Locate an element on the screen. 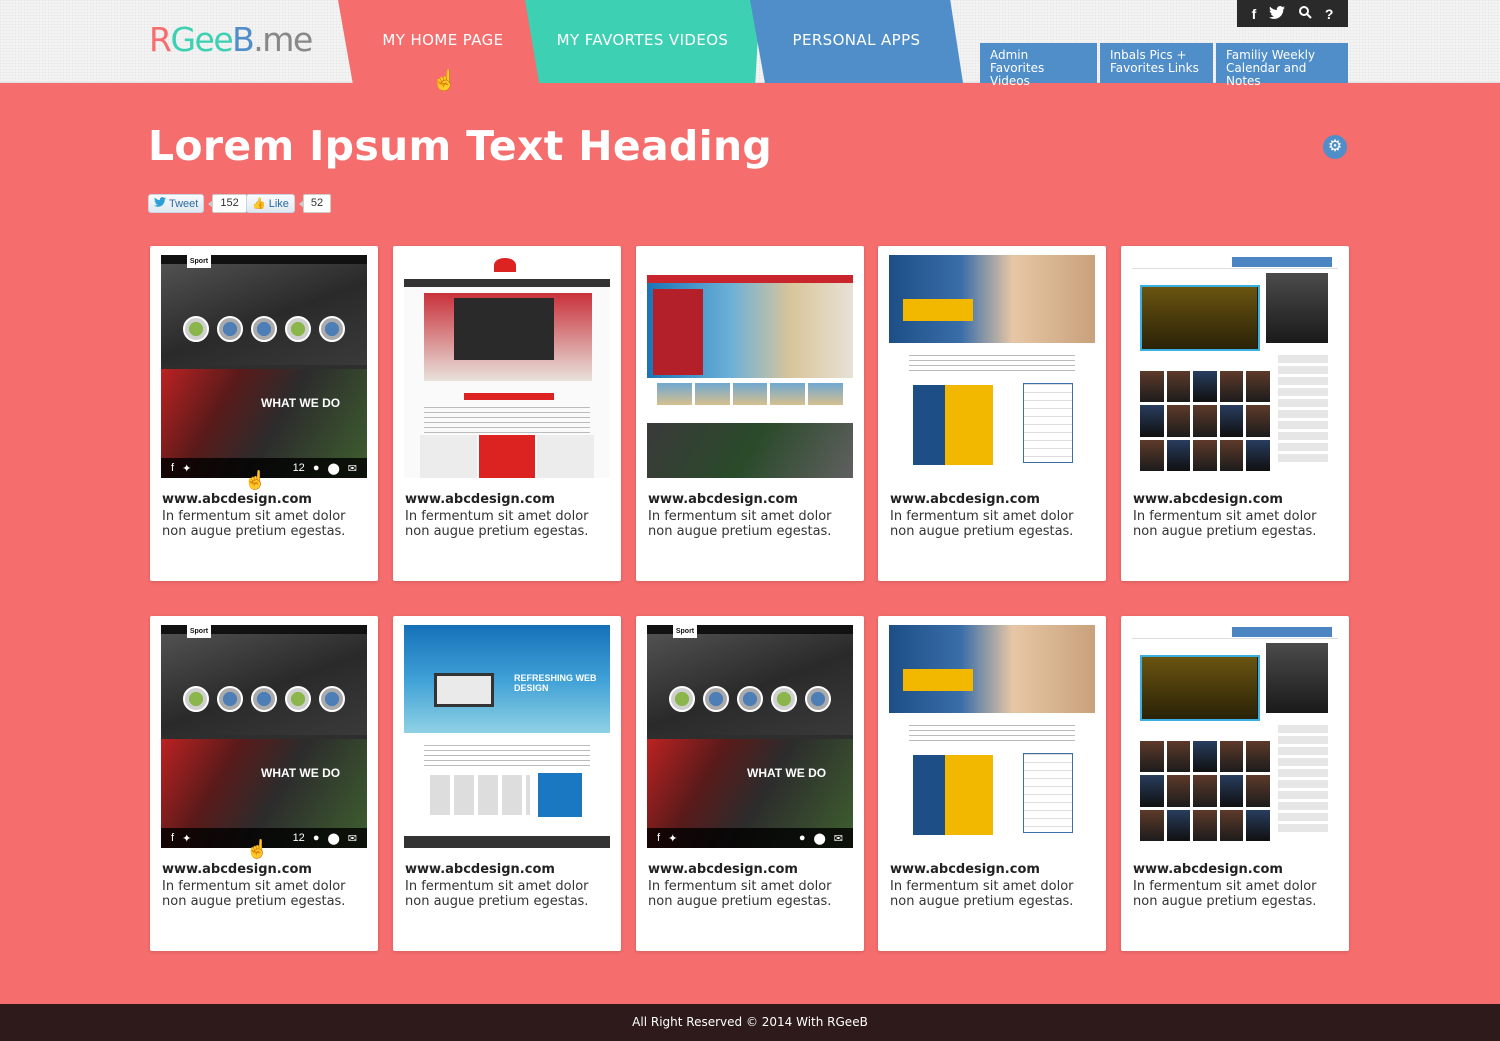 Image resolution: width=1500 pixels, height=1041 pixels. gear-icon: ⚙ is located at coordinates (1335, 147).